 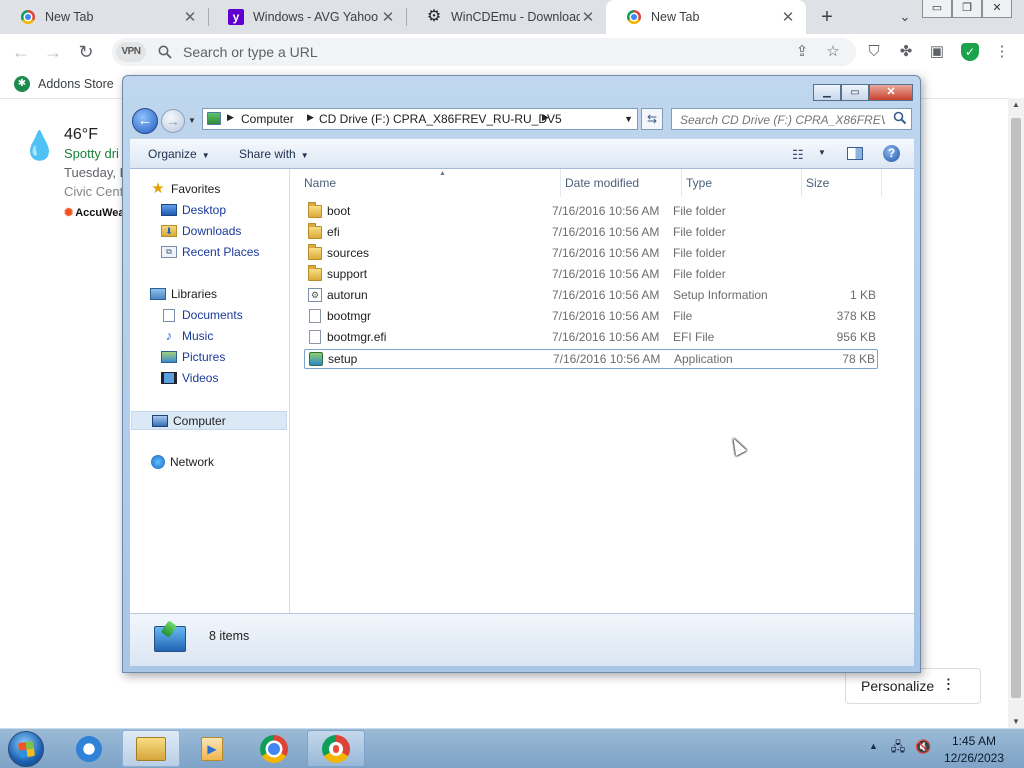 What do you see at coordinates (833, 52) in the screenshot?
I see `bookmark-star-icon: ☆` at bounding box center [833, 52].